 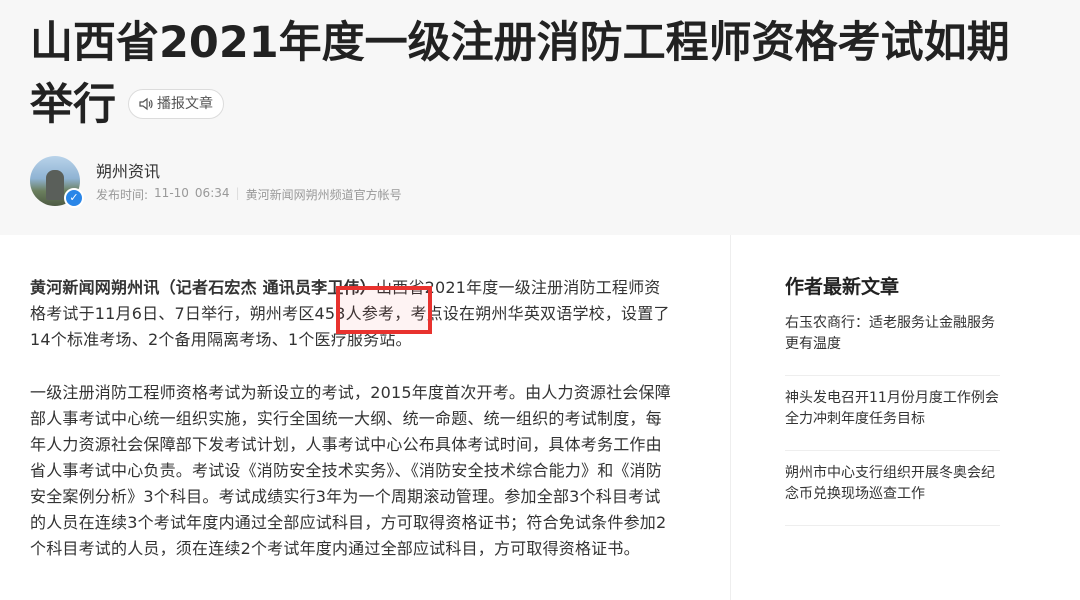 I want to click on article-meta: 发布时间: 11-10 06:34 | 黄河新闻网朔州频道官方帐号, so click(x=249, y=194).